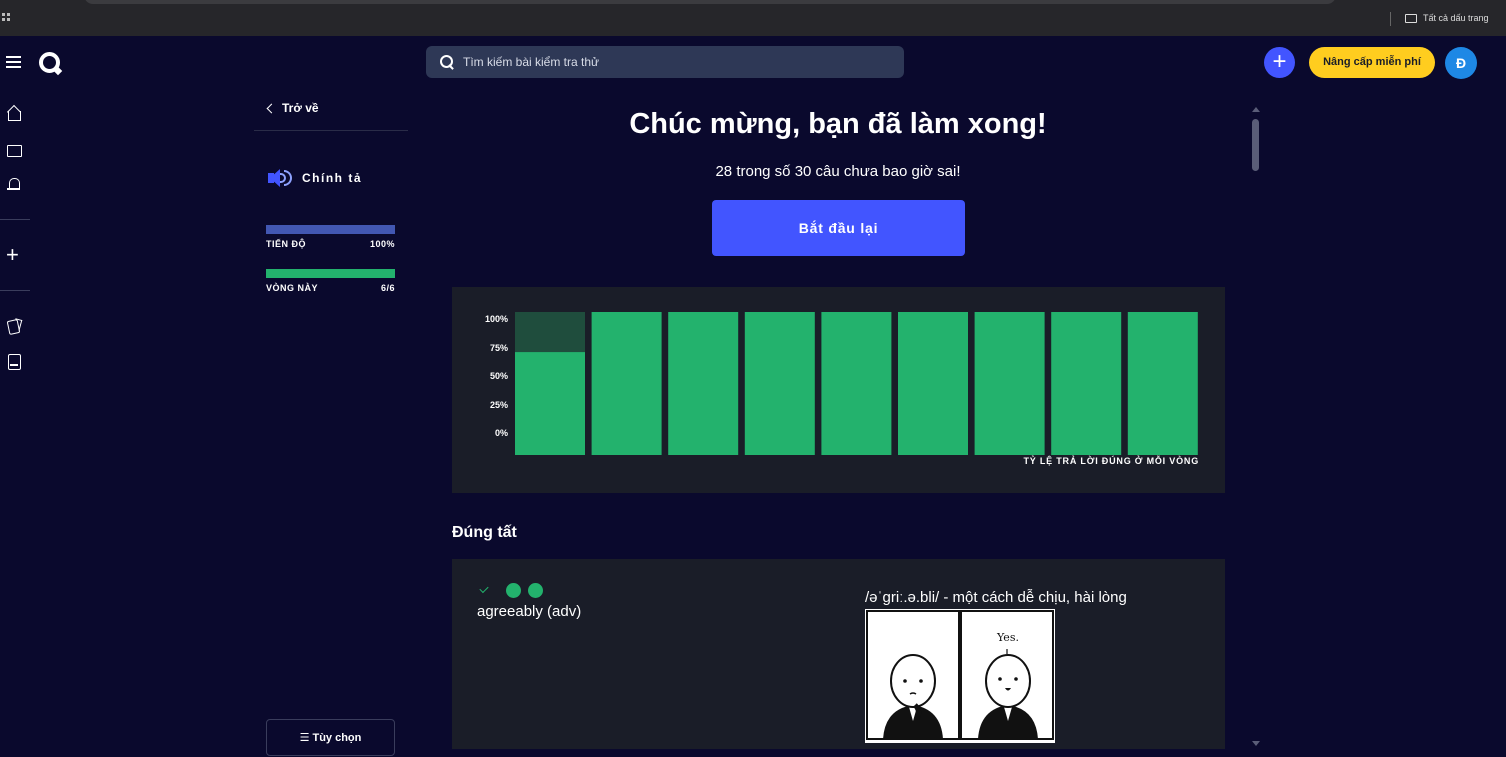 Image resolution: width=1506 pixels, height=757 pixels. I want to click on scroll-up-arrow, so click(1256, 109).